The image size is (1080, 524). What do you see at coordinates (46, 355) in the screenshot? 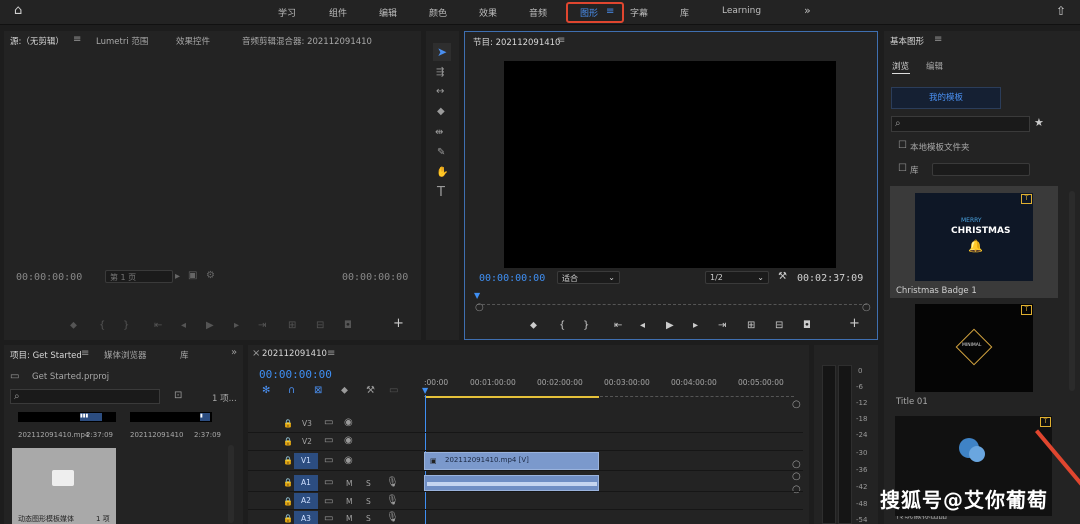
I see `tab-project: 项目: Get Started` at bounding box center [46, 355].